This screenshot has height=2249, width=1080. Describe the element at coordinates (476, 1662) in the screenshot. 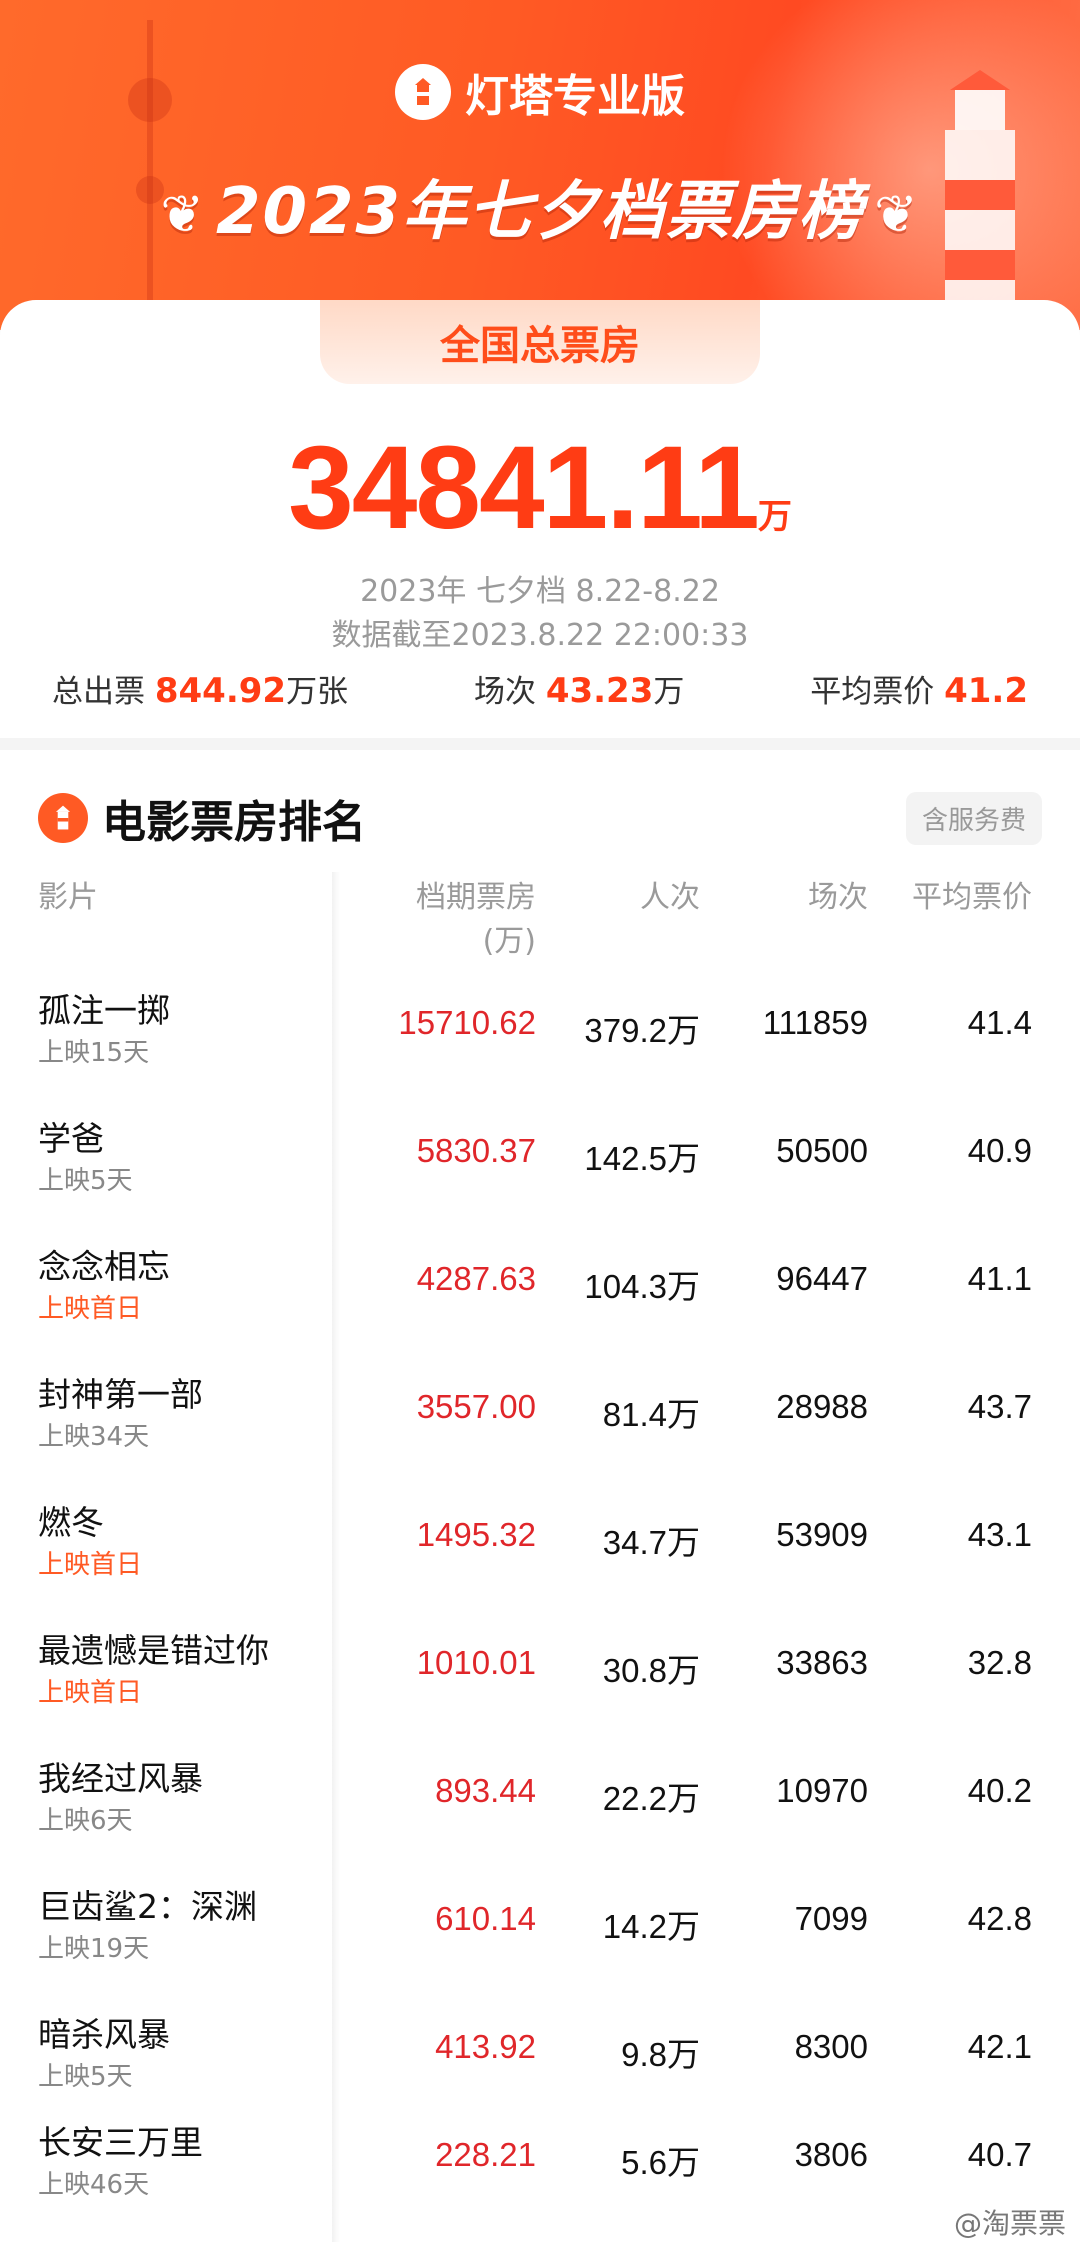

I see `box-office-value: 1010.01` at that location.